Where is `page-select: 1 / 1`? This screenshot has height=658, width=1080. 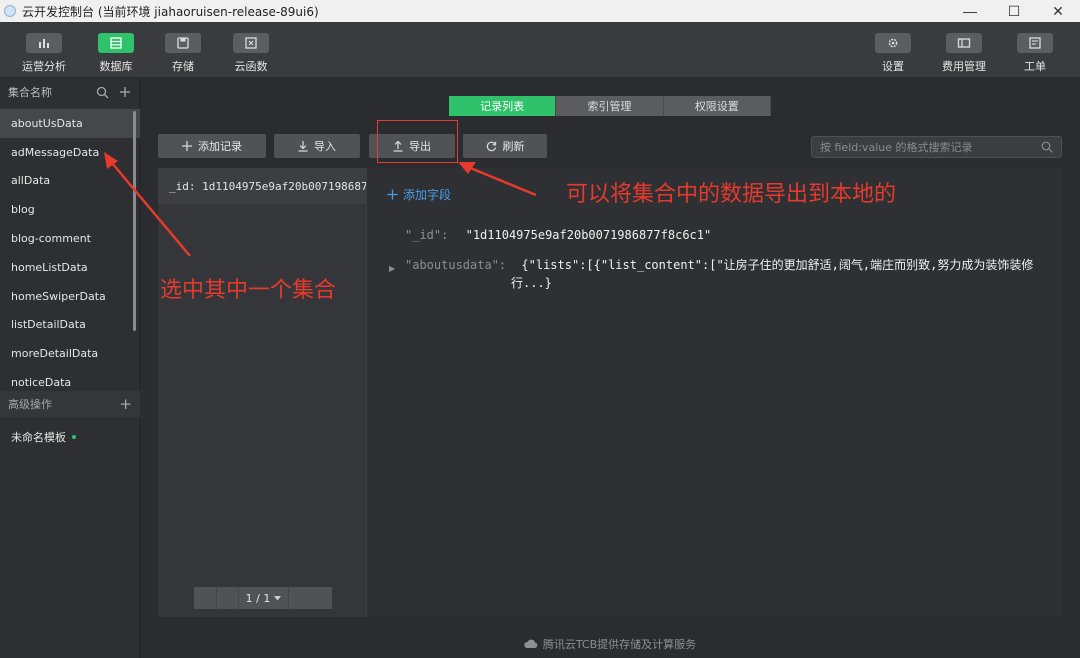
page-select: 1 / 1 is located at coordinates (263, 598).